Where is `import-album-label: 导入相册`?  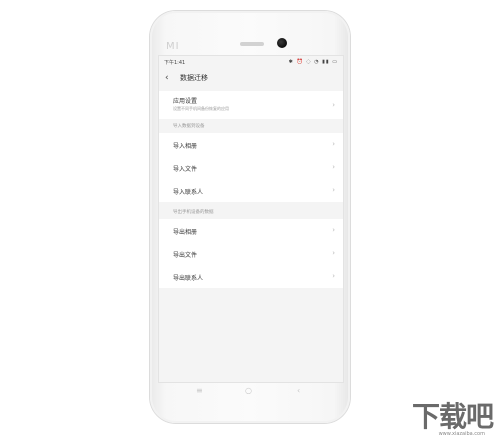
import-album-label: 导入相册 is located at coordinates (185, 146).